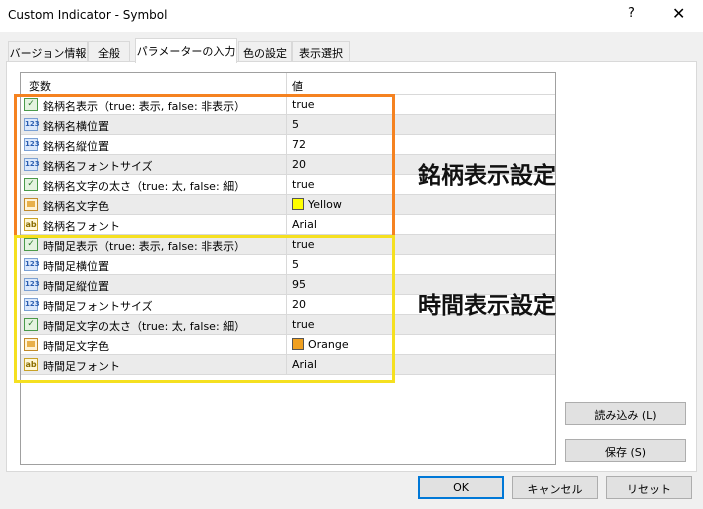 This screenshot has width=703, height=509. I want to click on title-bar: Custom Indicator - Symbol ? ✕, so click(351, 16).